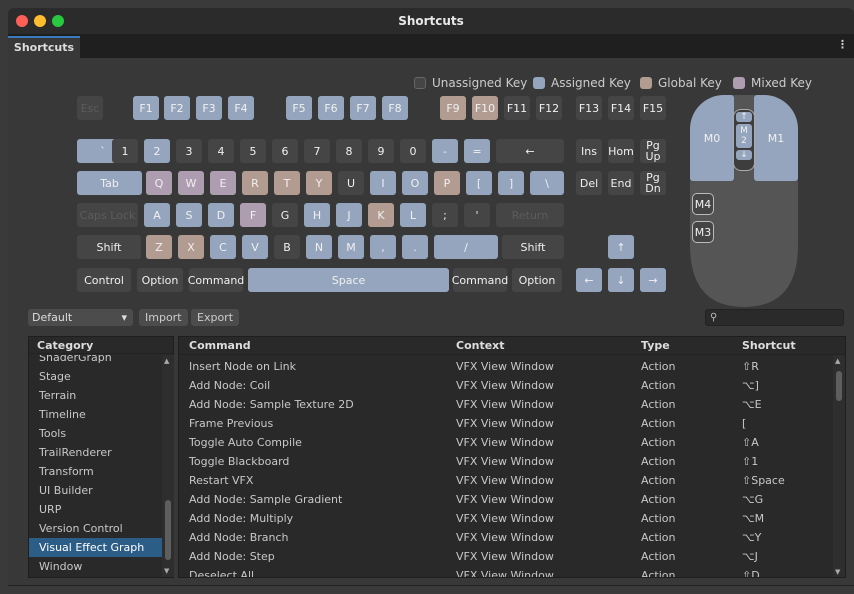 The height and width of the screenshot is (594, 854). What do you see at coordinates (415, 247) in the screenshot?
I see `key-shift-row-9: .` at bounding box center [415, 247].